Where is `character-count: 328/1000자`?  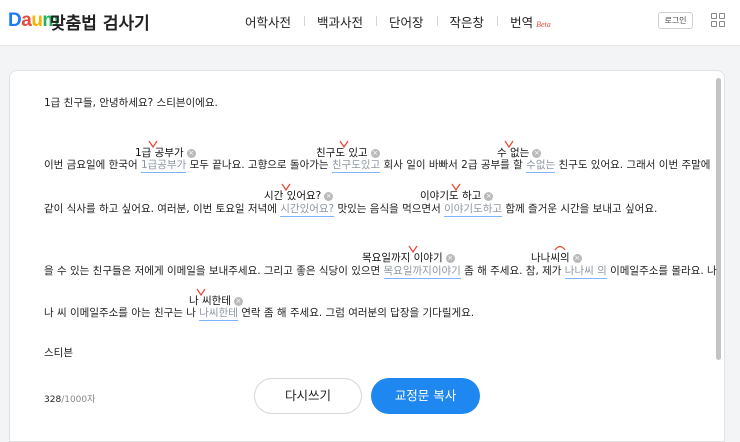
character-count: 328/1000자 is located at coordinates (69, 398).